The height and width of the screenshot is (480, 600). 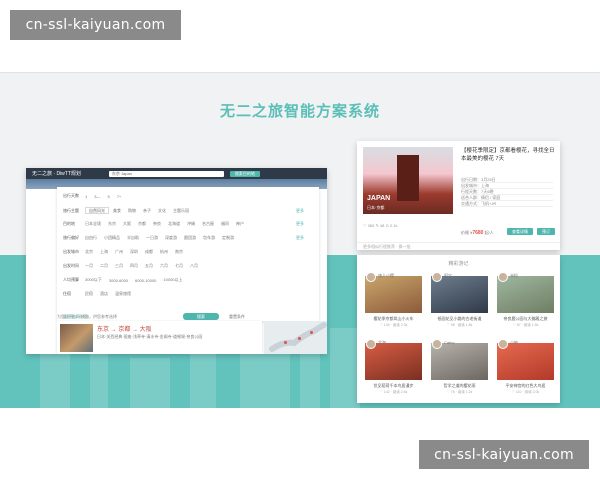 What do you see at coordinates (142, 224) in the screenshot?
I see `filter-option: 京都` at bounding box center [142, 224].